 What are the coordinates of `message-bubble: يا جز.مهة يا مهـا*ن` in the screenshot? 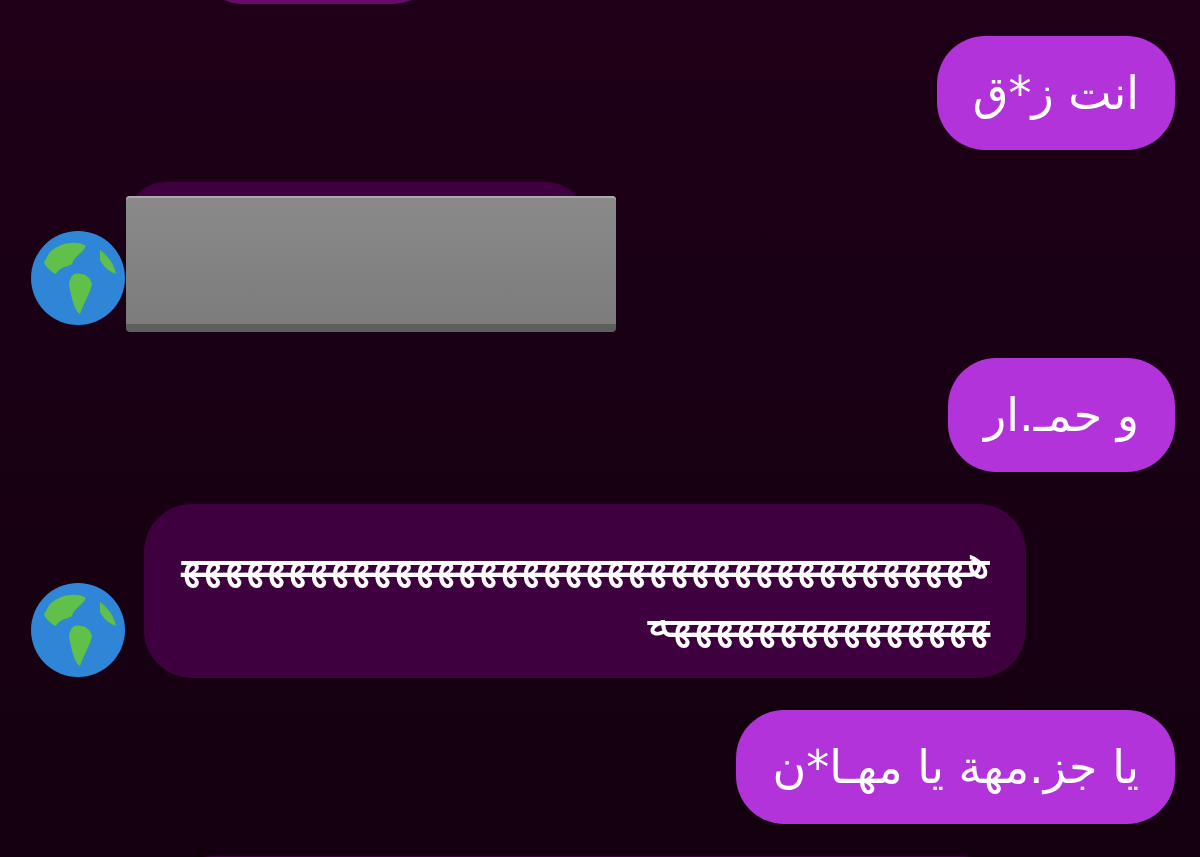 It's located at (955, 767).